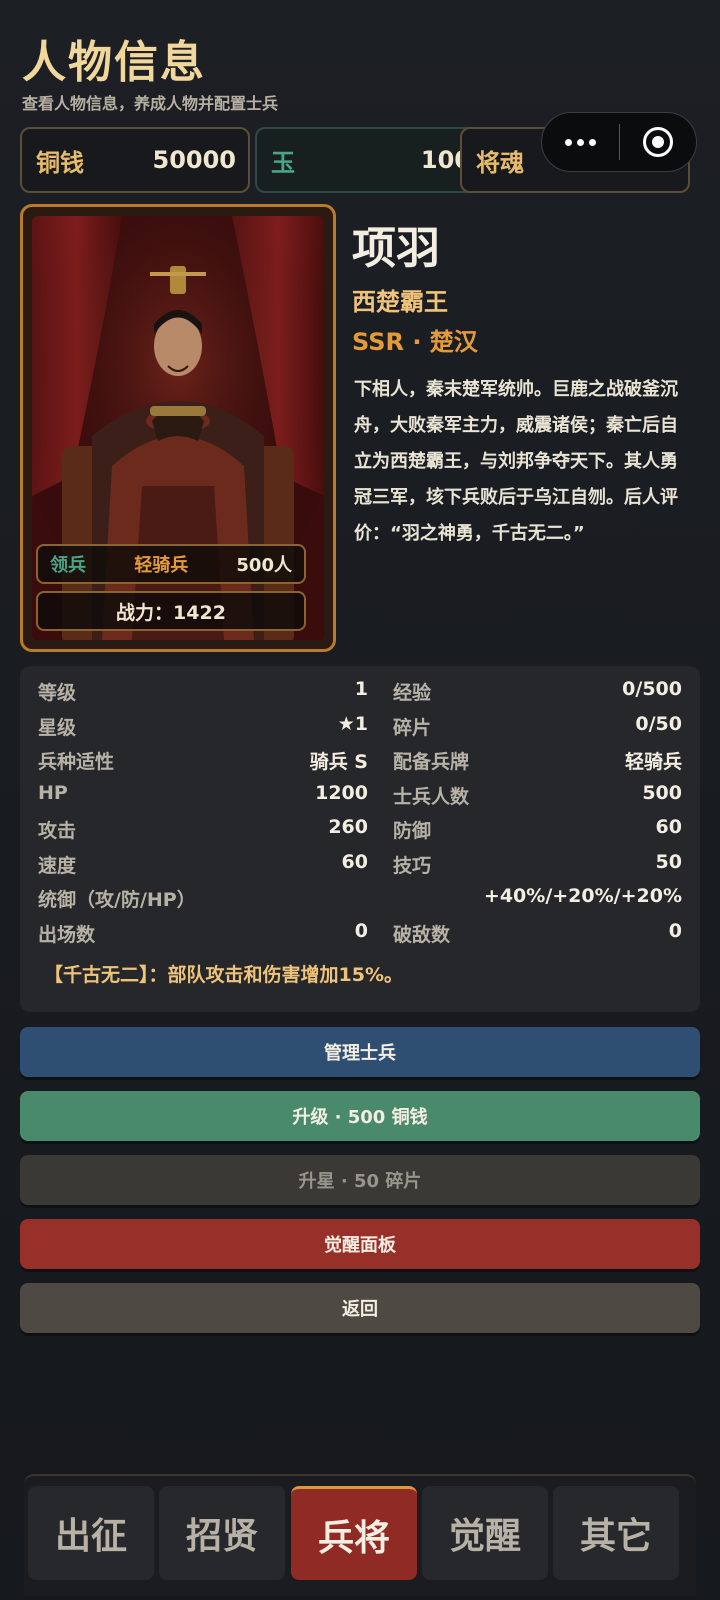  I want to click on currency-copper: 铜钱 50000, so click(135, 160).